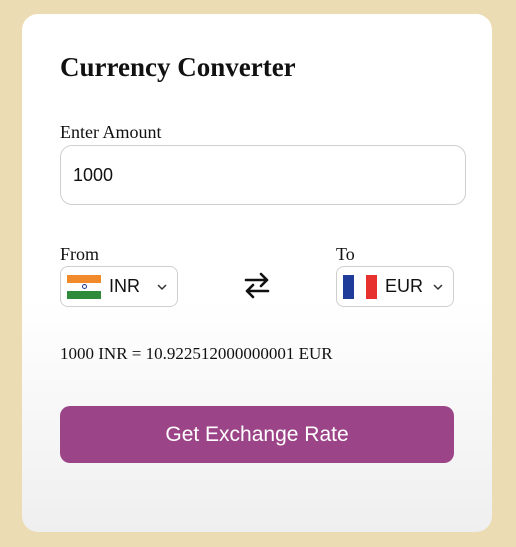  What do you see at coordinates (80, 254) in the screenshot?
I see `from-label: From` at bounding box center [80, 254].